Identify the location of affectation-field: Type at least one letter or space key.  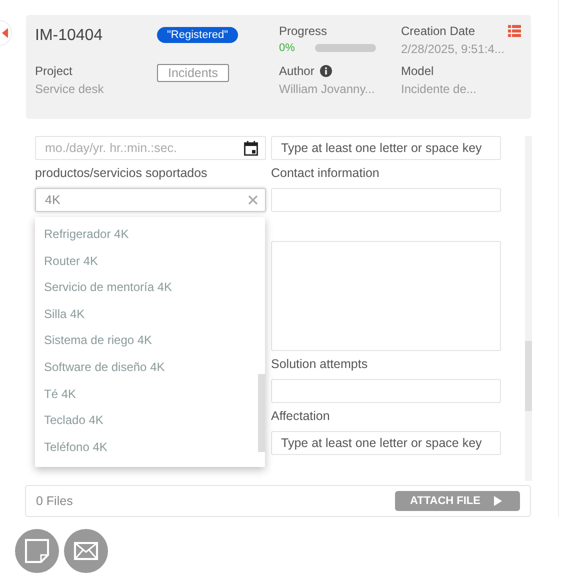
(386, 443).